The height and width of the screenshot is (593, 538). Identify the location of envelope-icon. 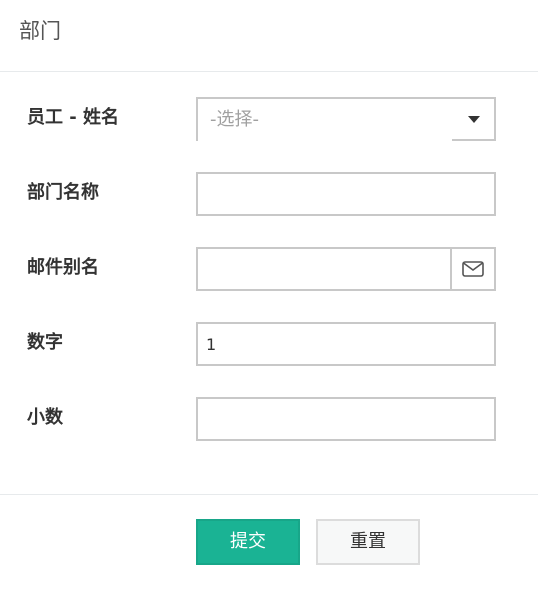
(473, 269).